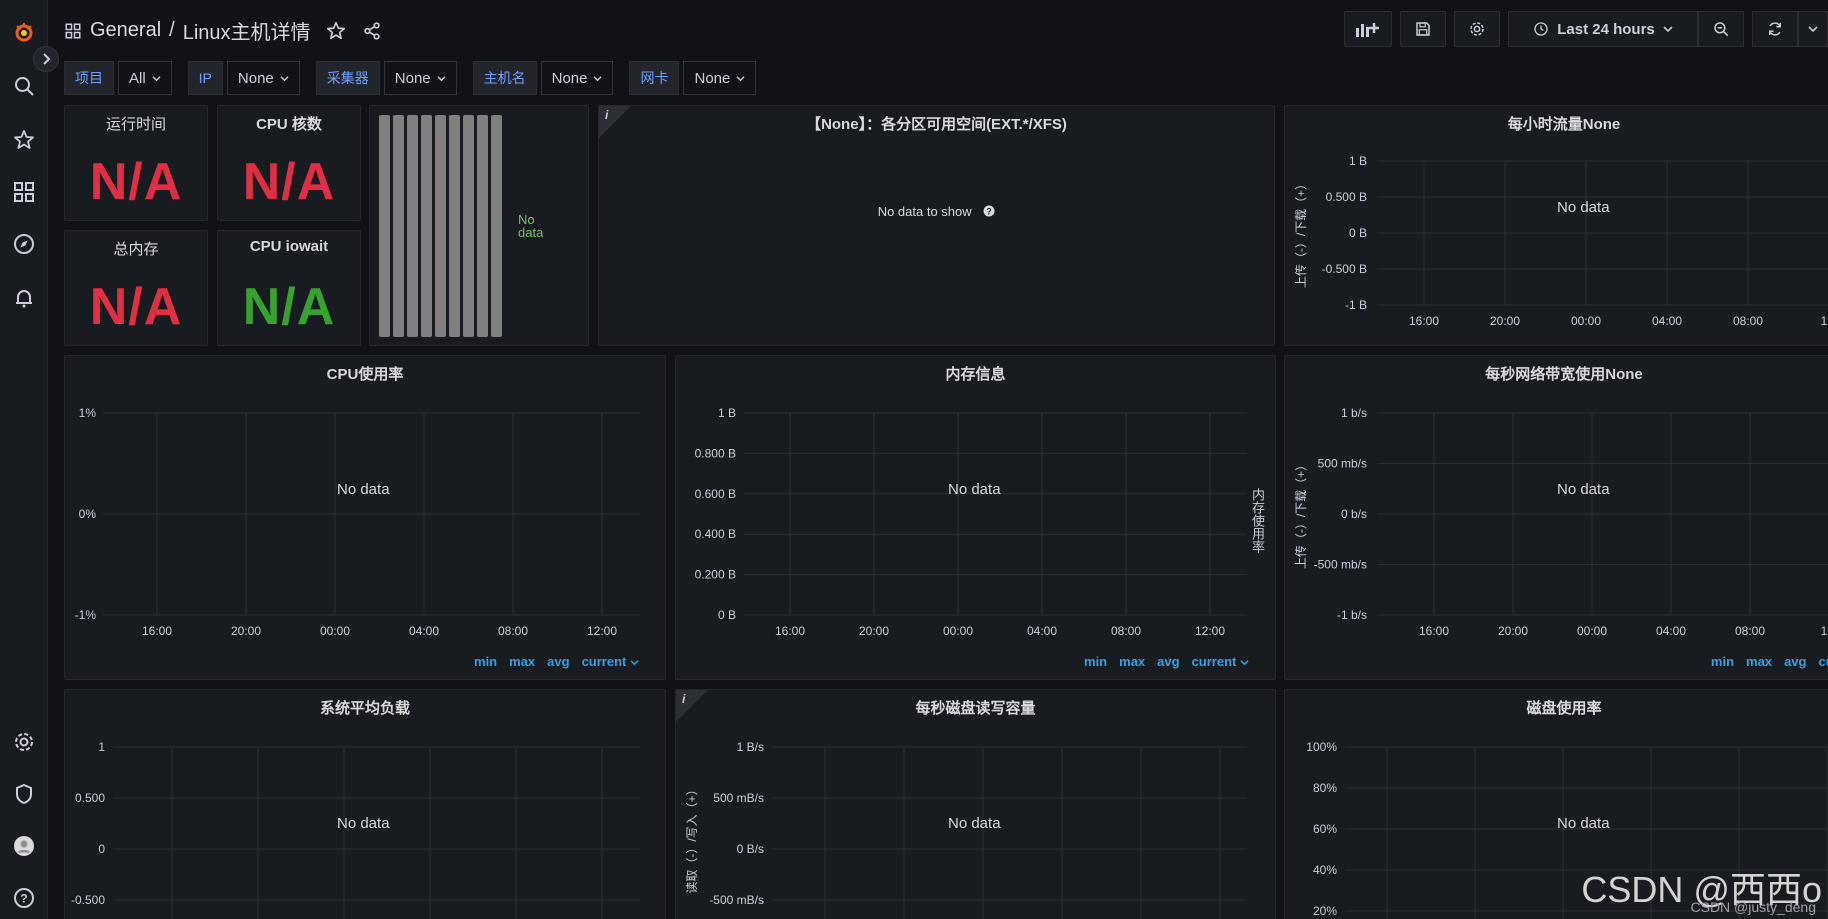  What do you see at coordinates (1813, 29) in the screenshot?
I see `refresh-interval-button` at bounding box center [1813, 29].